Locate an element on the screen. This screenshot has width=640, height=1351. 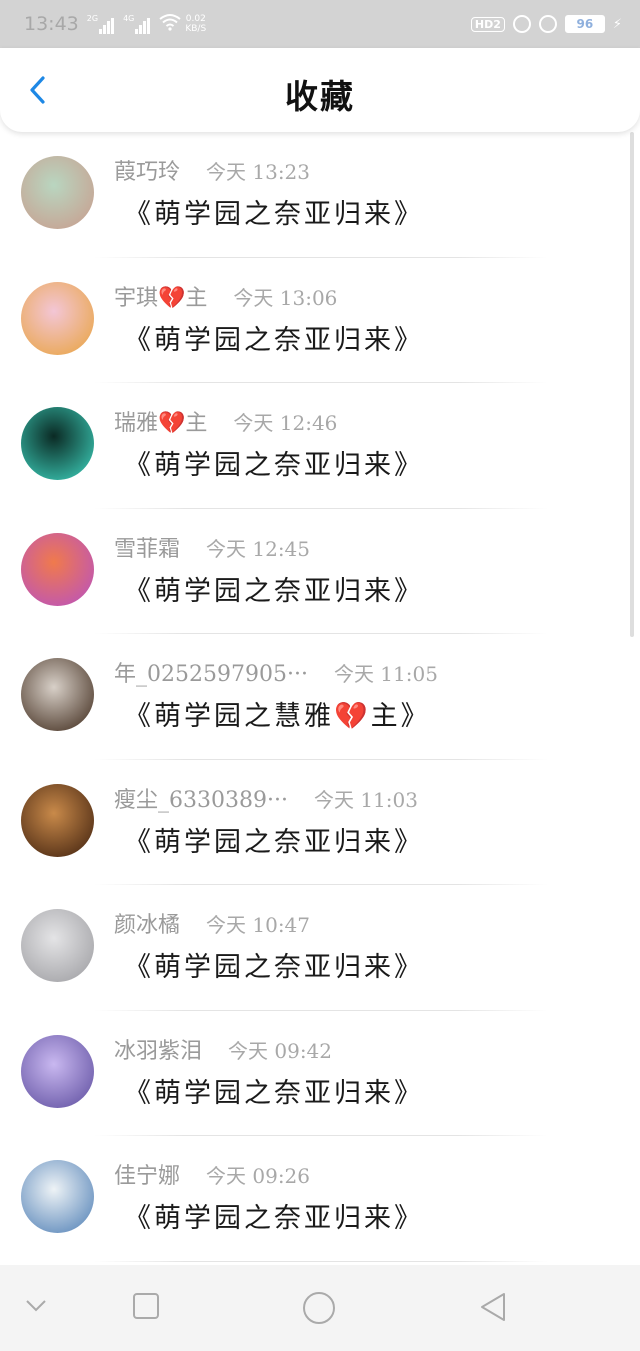
status-bar: 13:43 2G 4G 0.02 KB/S HD2 96 ⚡ is located at coordinates (320, 24).